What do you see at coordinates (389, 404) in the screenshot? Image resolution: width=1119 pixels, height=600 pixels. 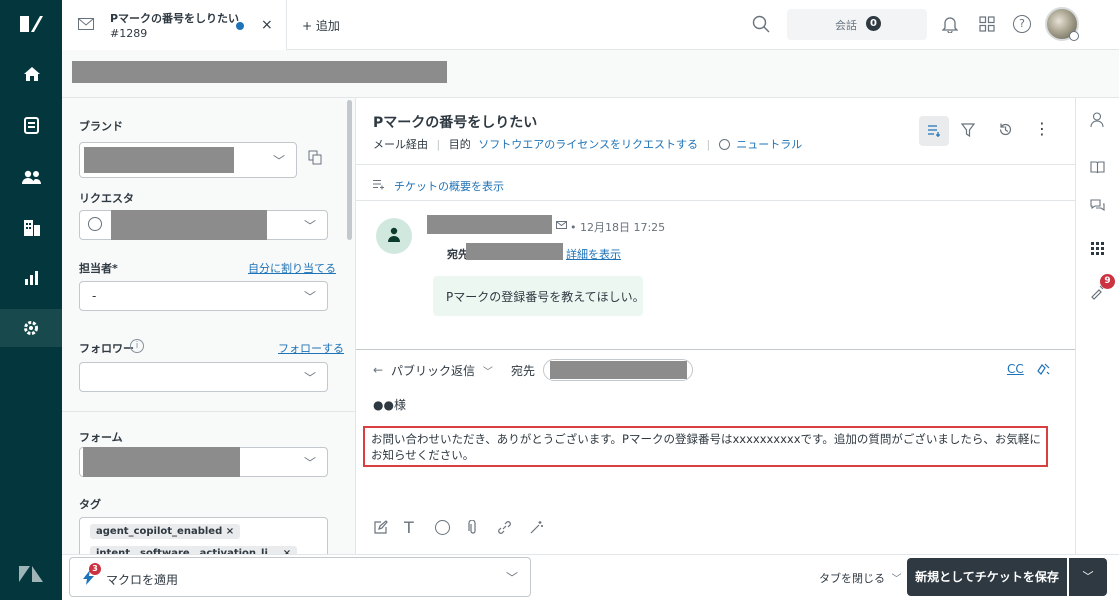 I see `salutation-text: ●●様` at bounding box center [389, 404].